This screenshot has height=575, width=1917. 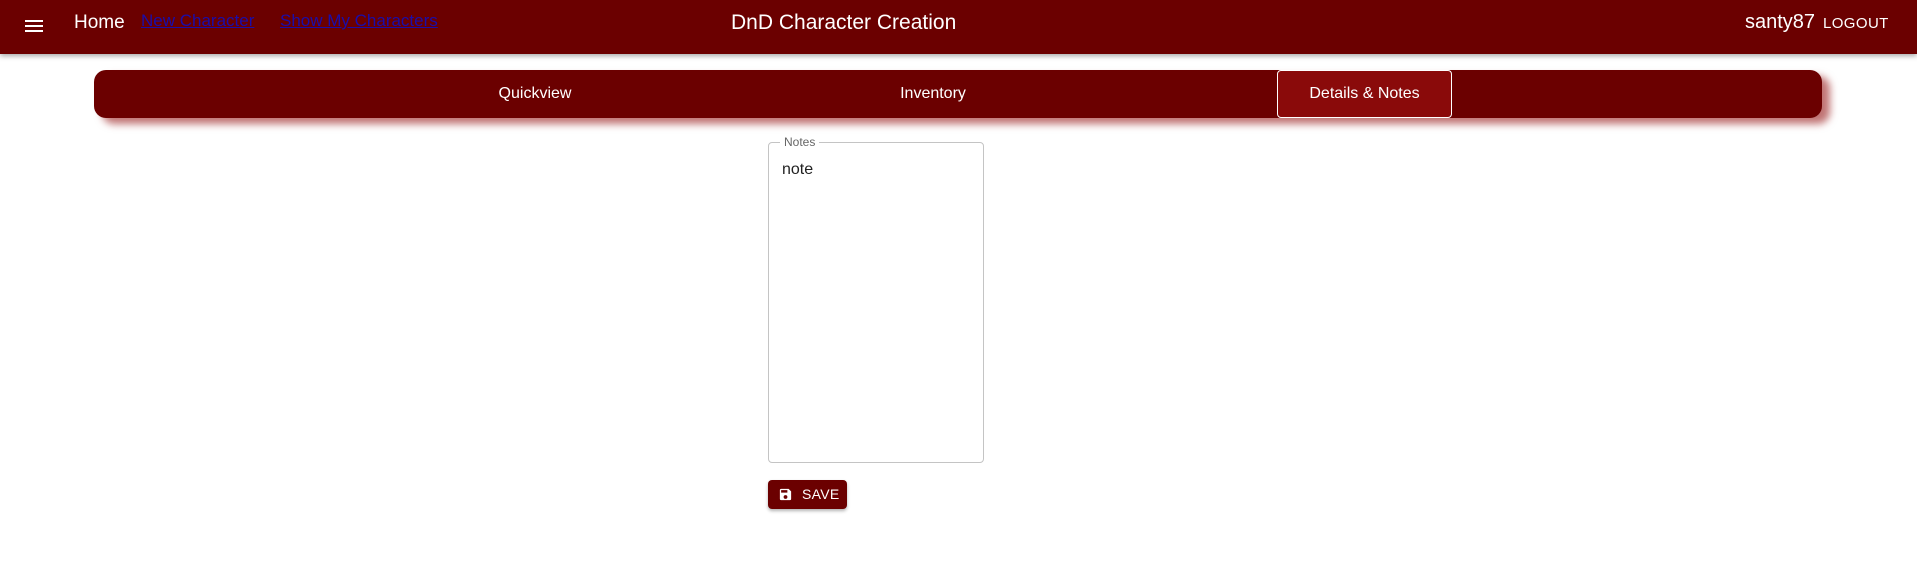 What do you see at coordinates (785, 494) in the screenshot?
I see `floppy-disk-icon` at bounding box center [785, 494].